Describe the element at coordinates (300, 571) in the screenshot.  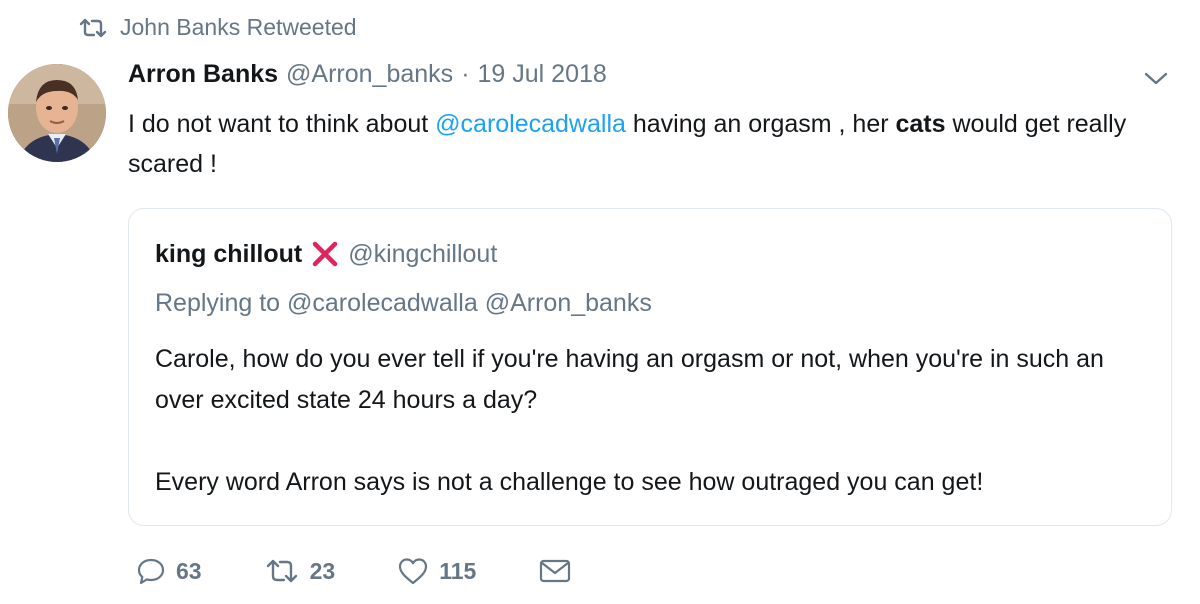
I see `retweet-button: 23` at that location.